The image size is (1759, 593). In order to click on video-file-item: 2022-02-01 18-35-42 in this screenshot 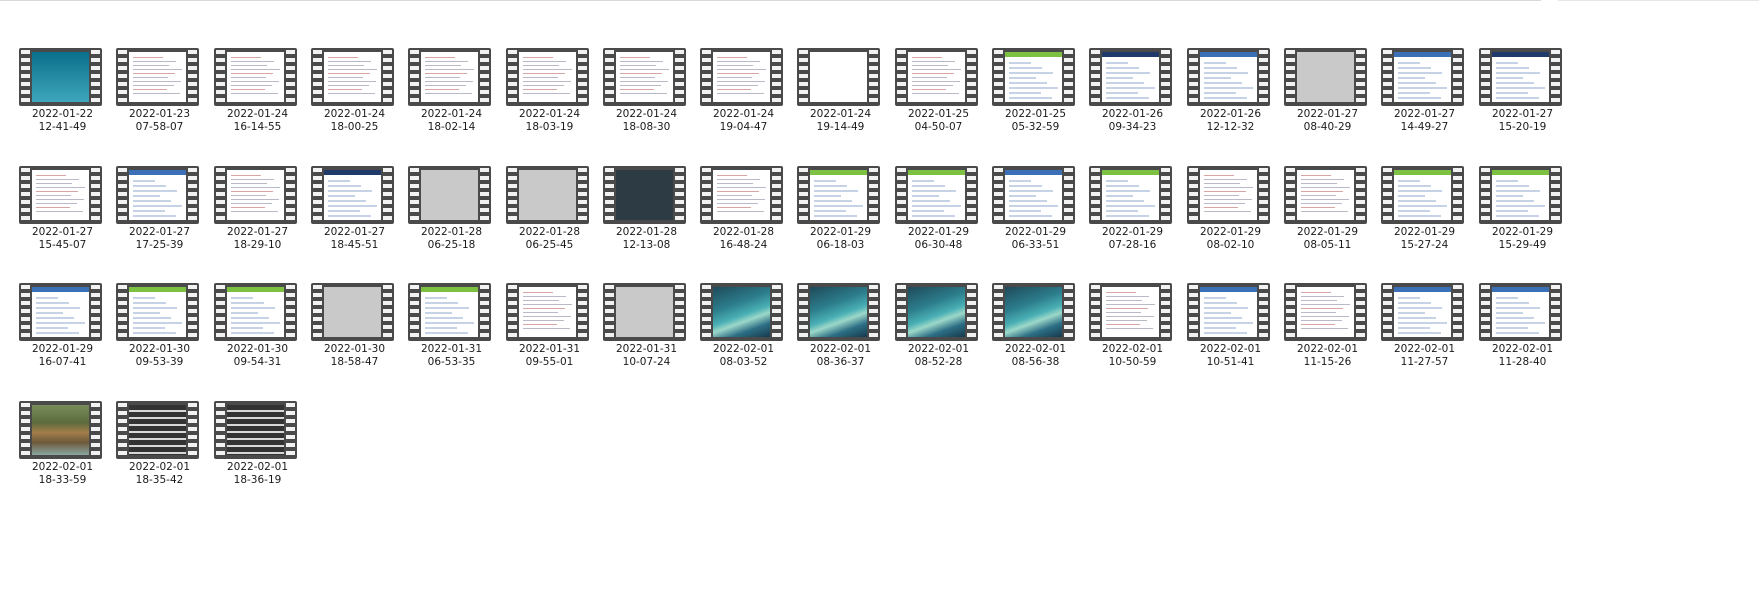, I will do `click(159, 457)`.